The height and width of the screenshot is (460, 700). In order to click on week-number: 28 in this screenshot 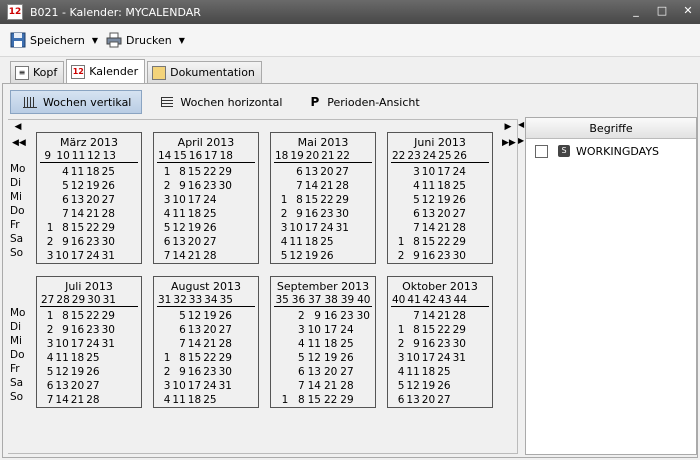, I will do `click(62, 299)`.